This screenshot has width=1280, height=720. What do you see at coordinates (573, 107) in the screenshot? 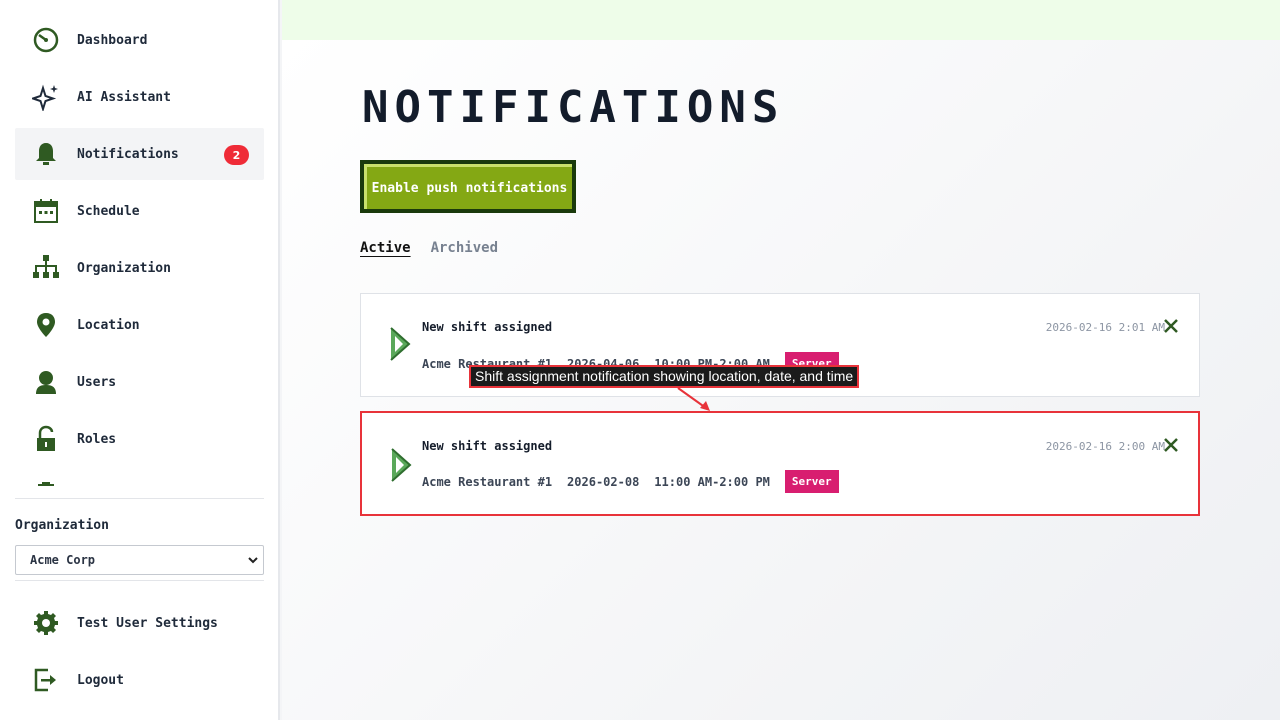
I see `page-title: NOTIFICATIONS` at bounding box center [573, 107].